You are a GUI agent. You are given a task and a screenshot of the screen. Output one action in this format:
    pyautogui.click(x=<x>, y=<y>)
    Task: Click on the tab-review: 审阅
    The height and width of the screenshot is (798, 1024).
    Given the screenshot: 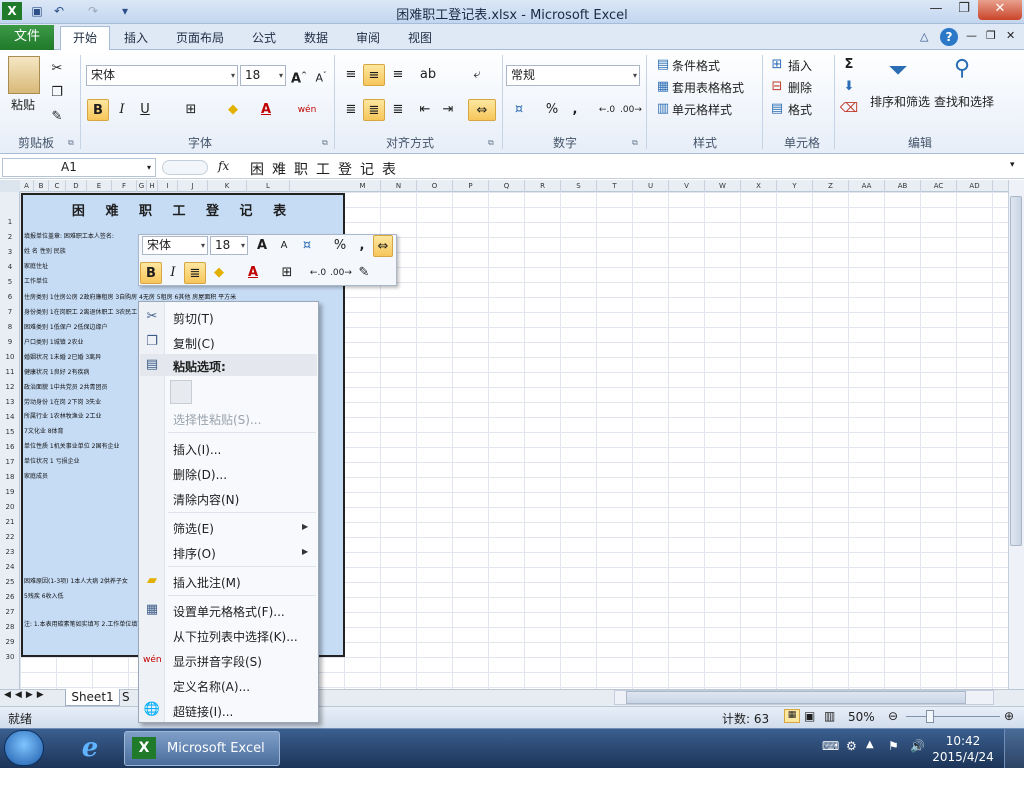 What is the action you would take?
    pyautogui.click(x=368, y=39)
    